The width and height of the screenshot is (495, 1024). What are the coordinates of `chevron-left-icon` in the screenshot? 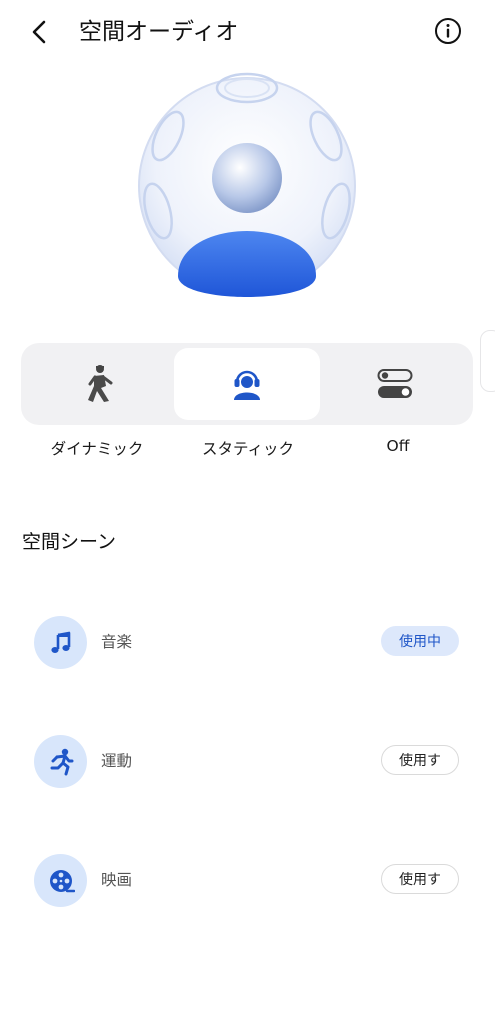 It's located at (39, 32).